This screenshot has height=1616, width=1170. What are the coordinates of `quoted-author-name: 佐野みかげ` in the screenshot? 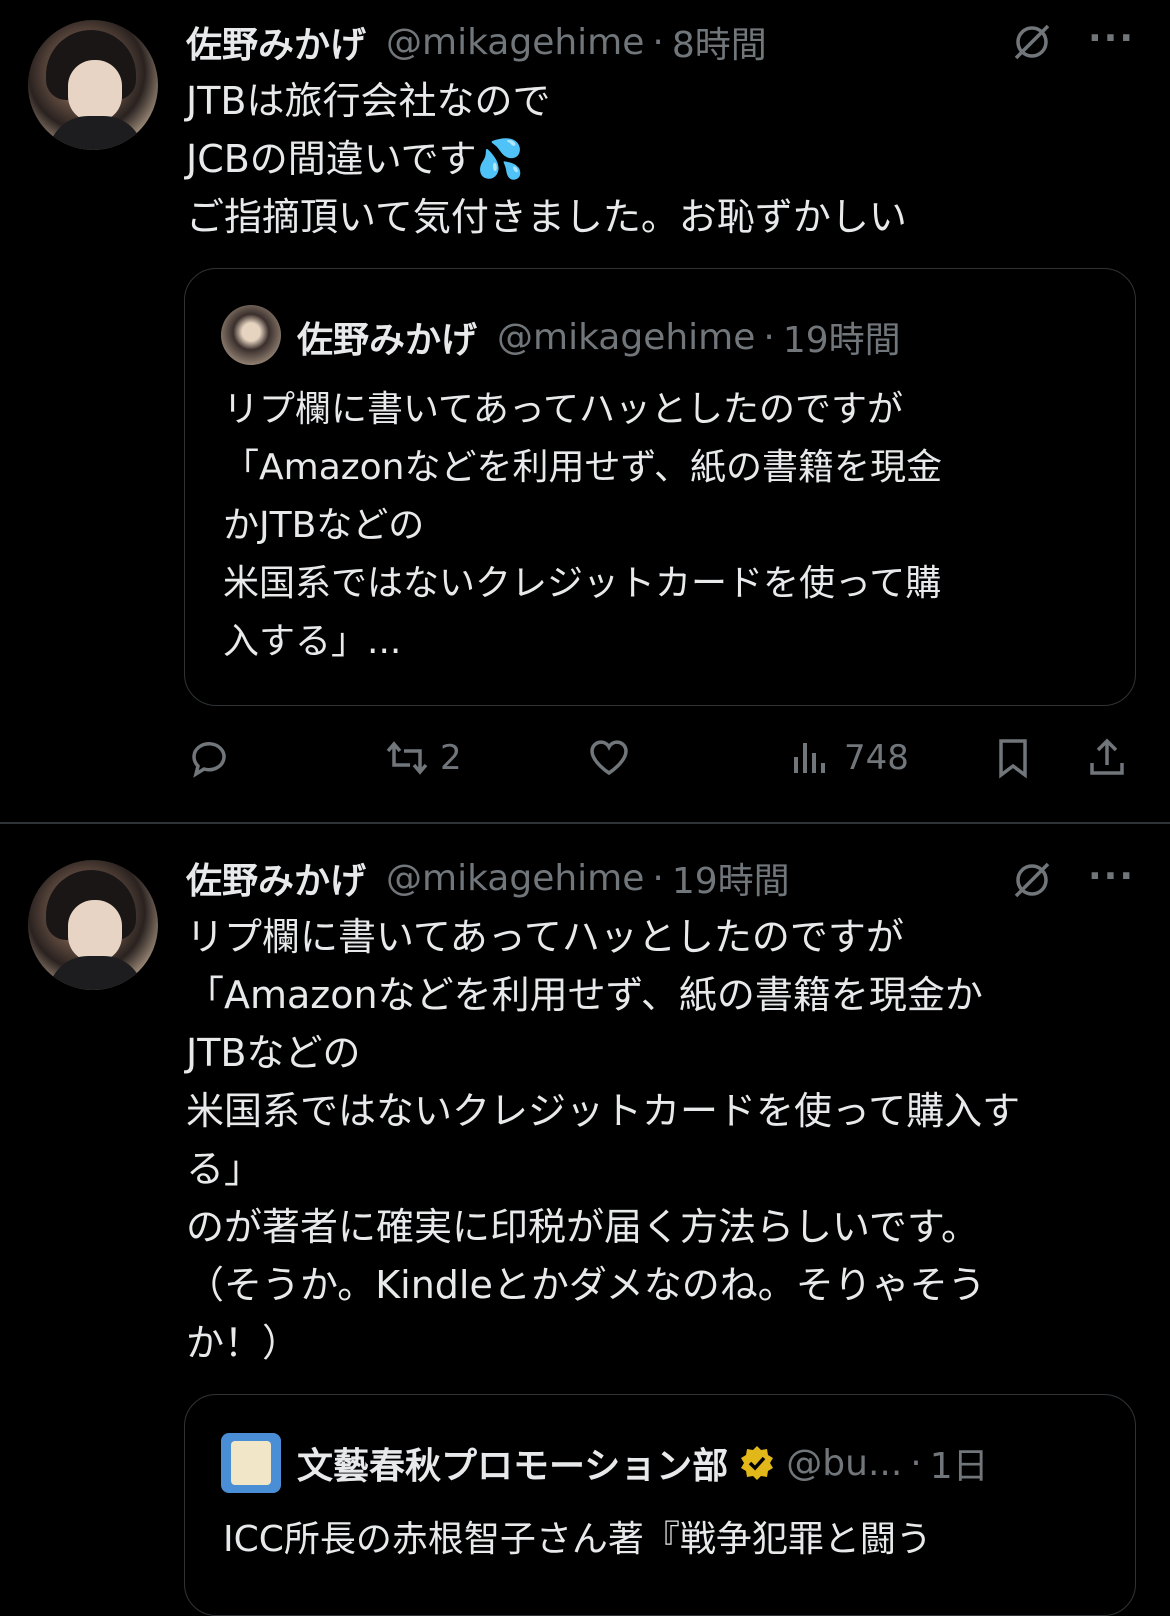 It's located at (387, 340).